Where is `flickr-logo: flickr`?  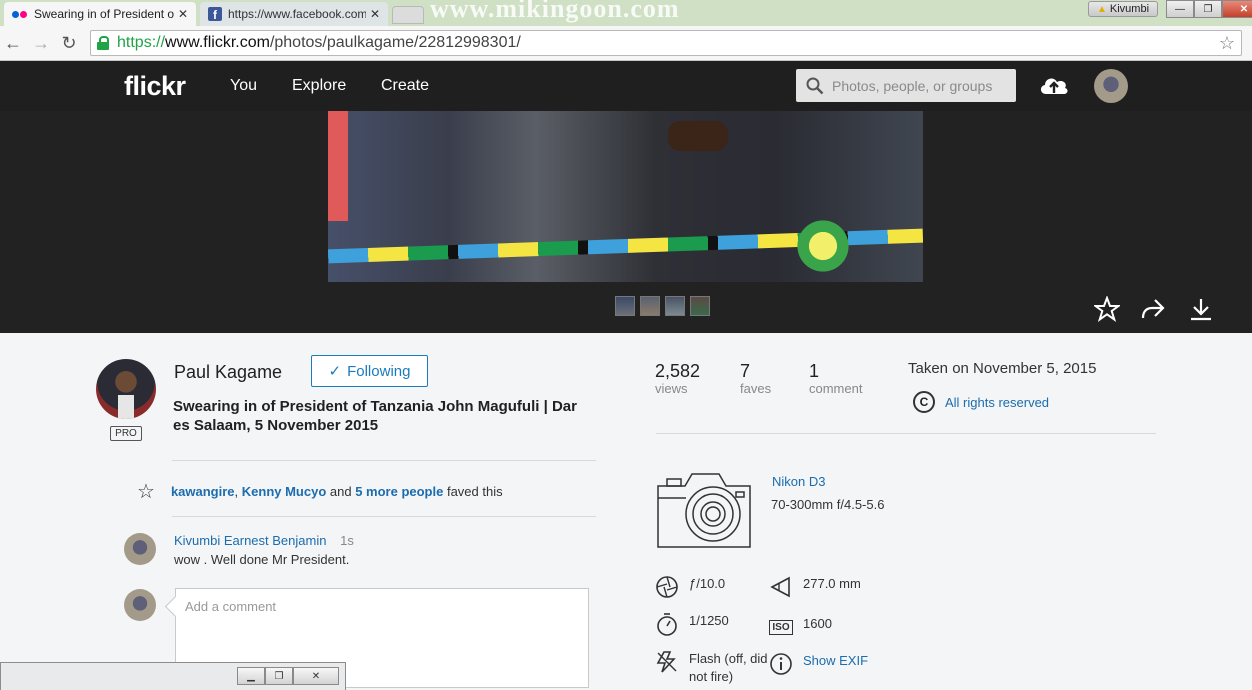
flickr-logo: flickr is located at coordinates (155, 86).